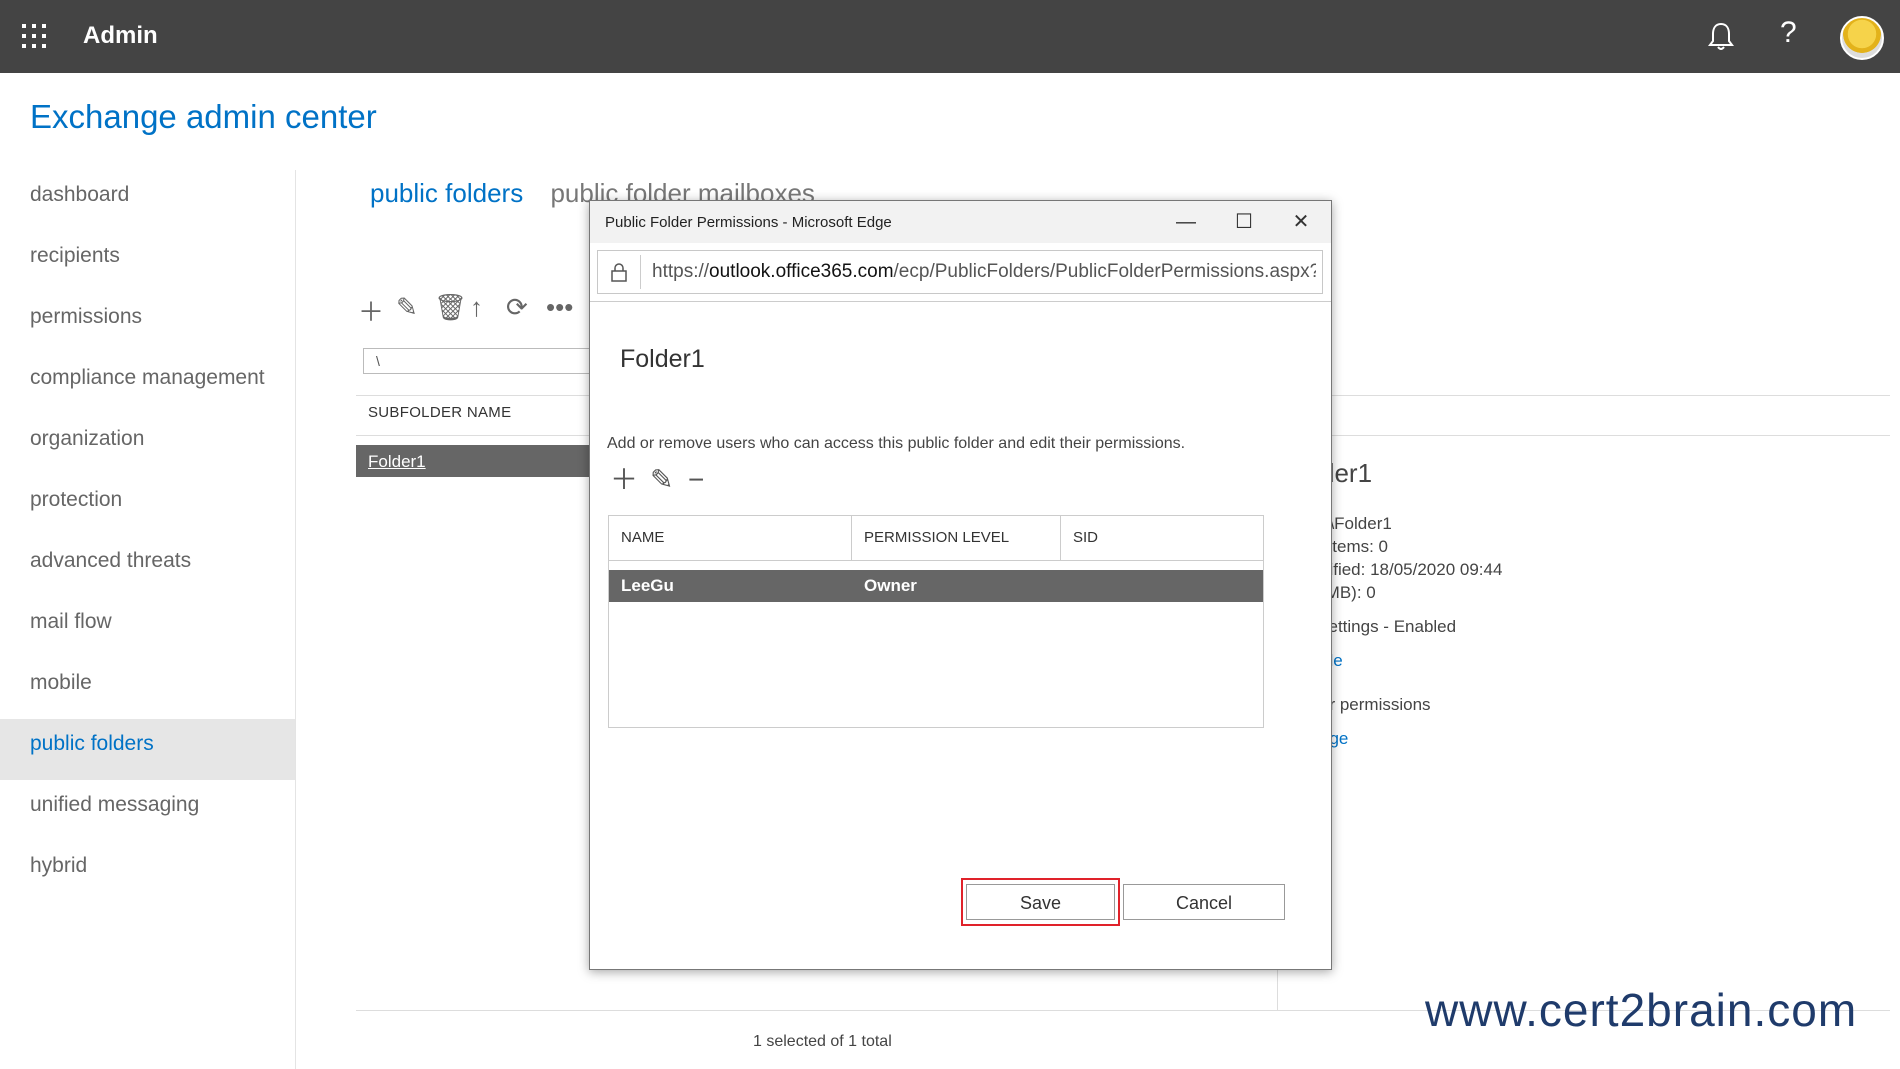 The width and height of the screenshot is (1900, 1069). I want to click on address-bar-divider, so click(640, 272).